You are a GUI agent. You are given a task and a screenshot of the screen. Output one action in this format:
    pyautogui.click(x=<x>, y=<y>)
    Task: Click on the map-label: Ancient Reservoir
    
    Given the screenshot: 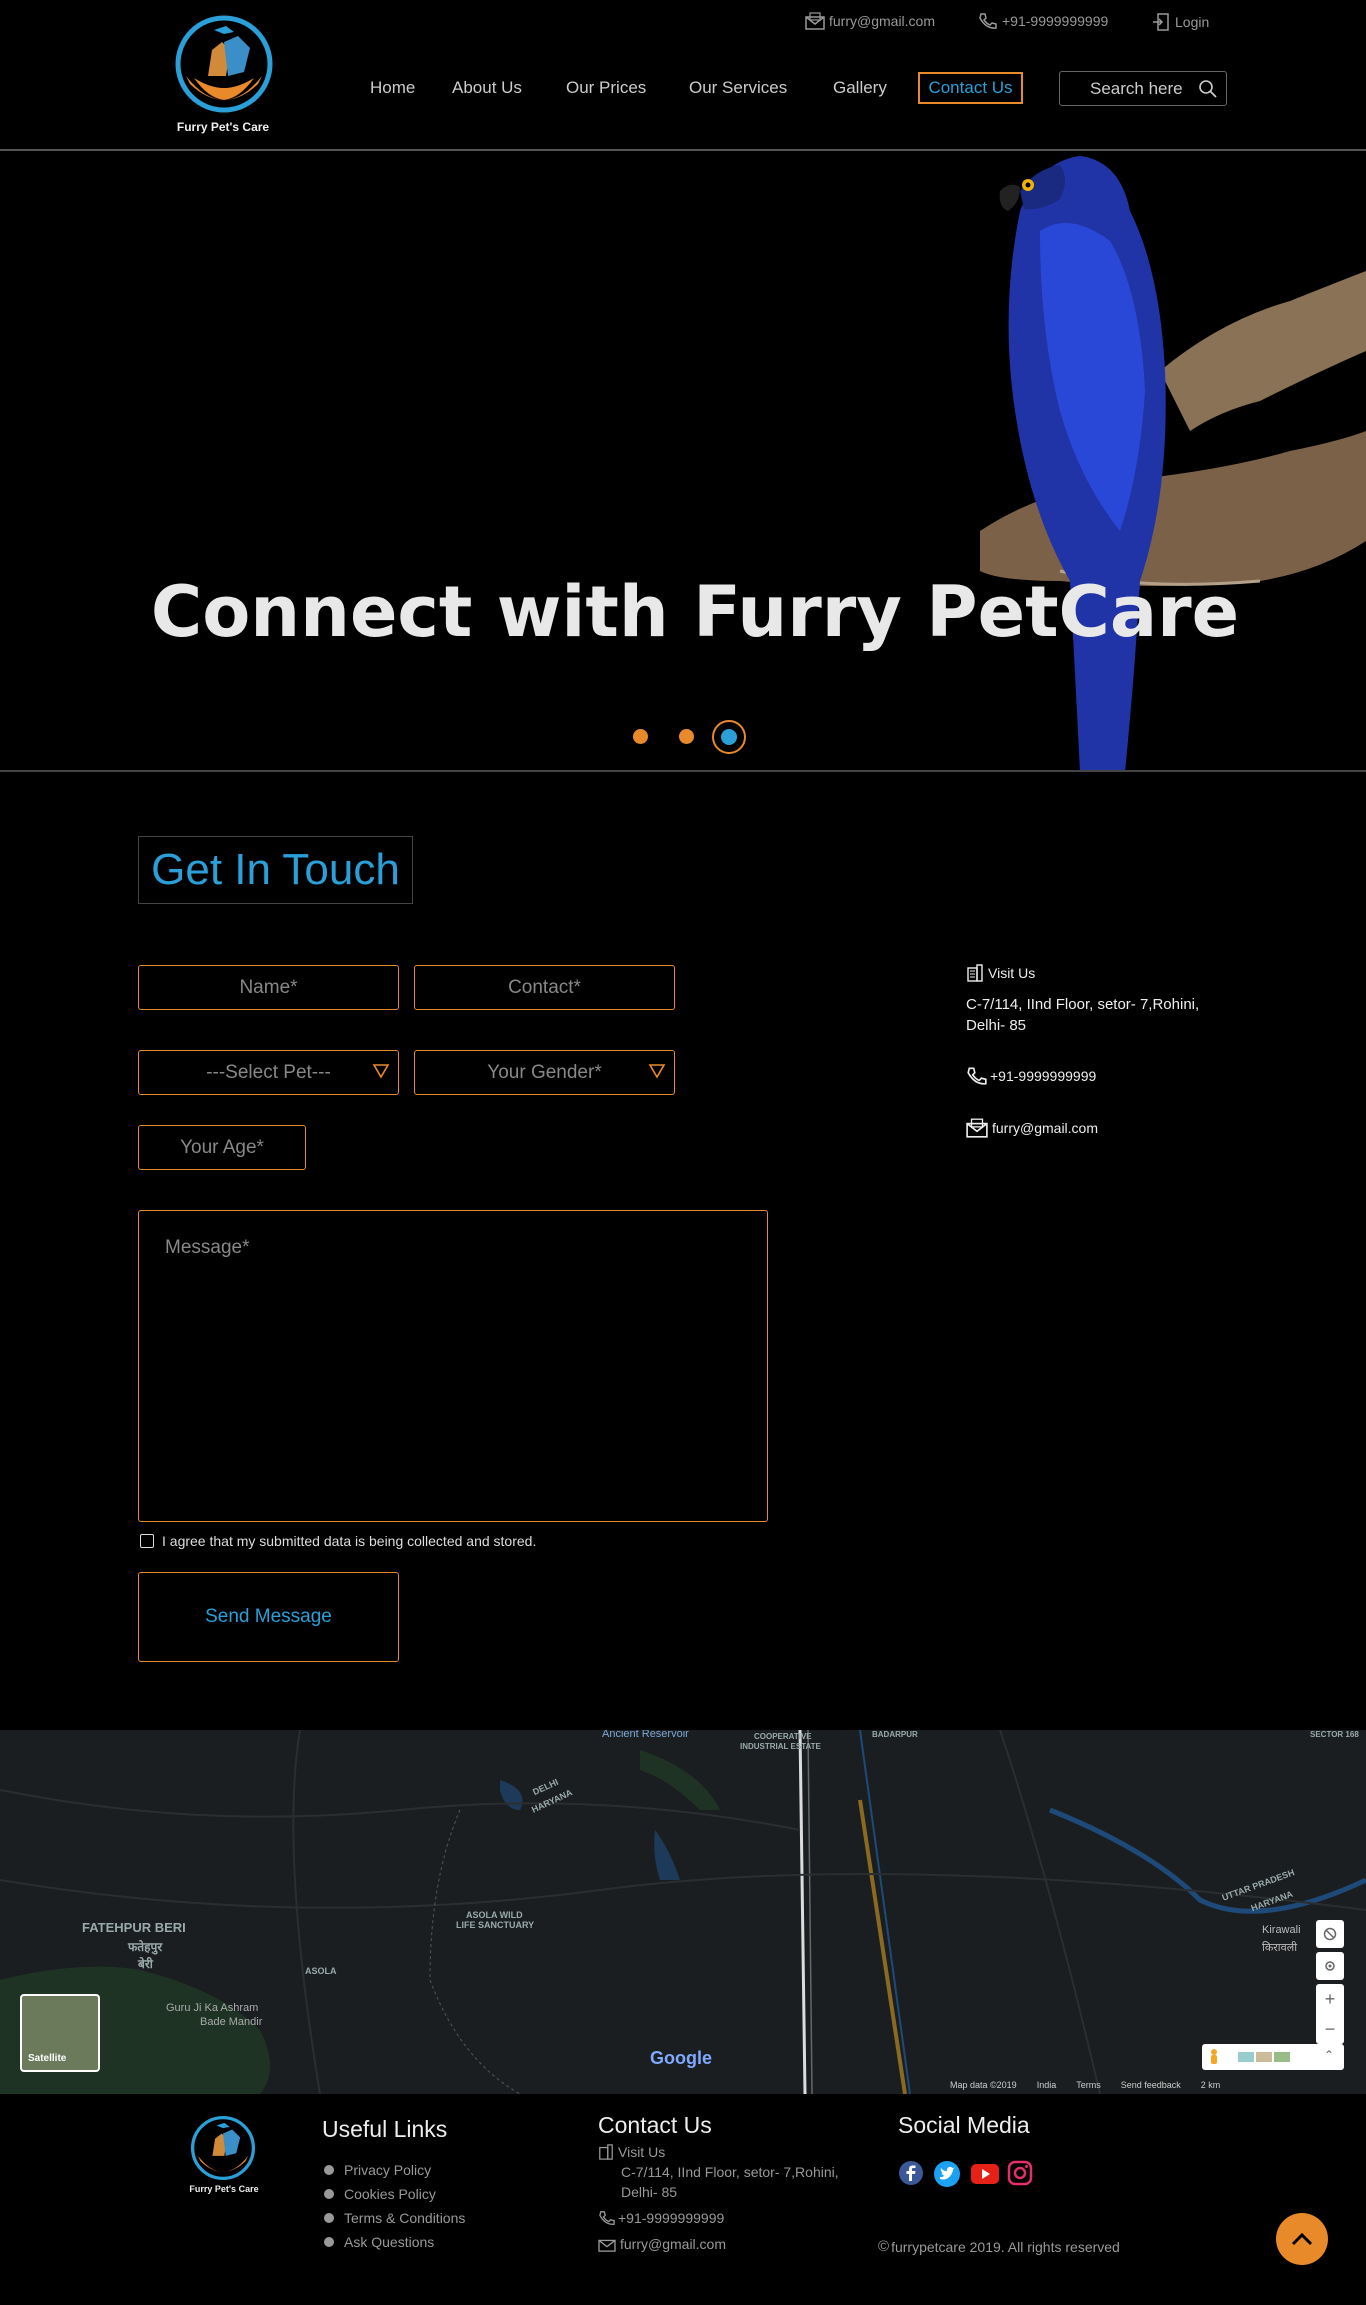 What is the action you would take?
    pyautogui.click(x=645, y=1735)
    